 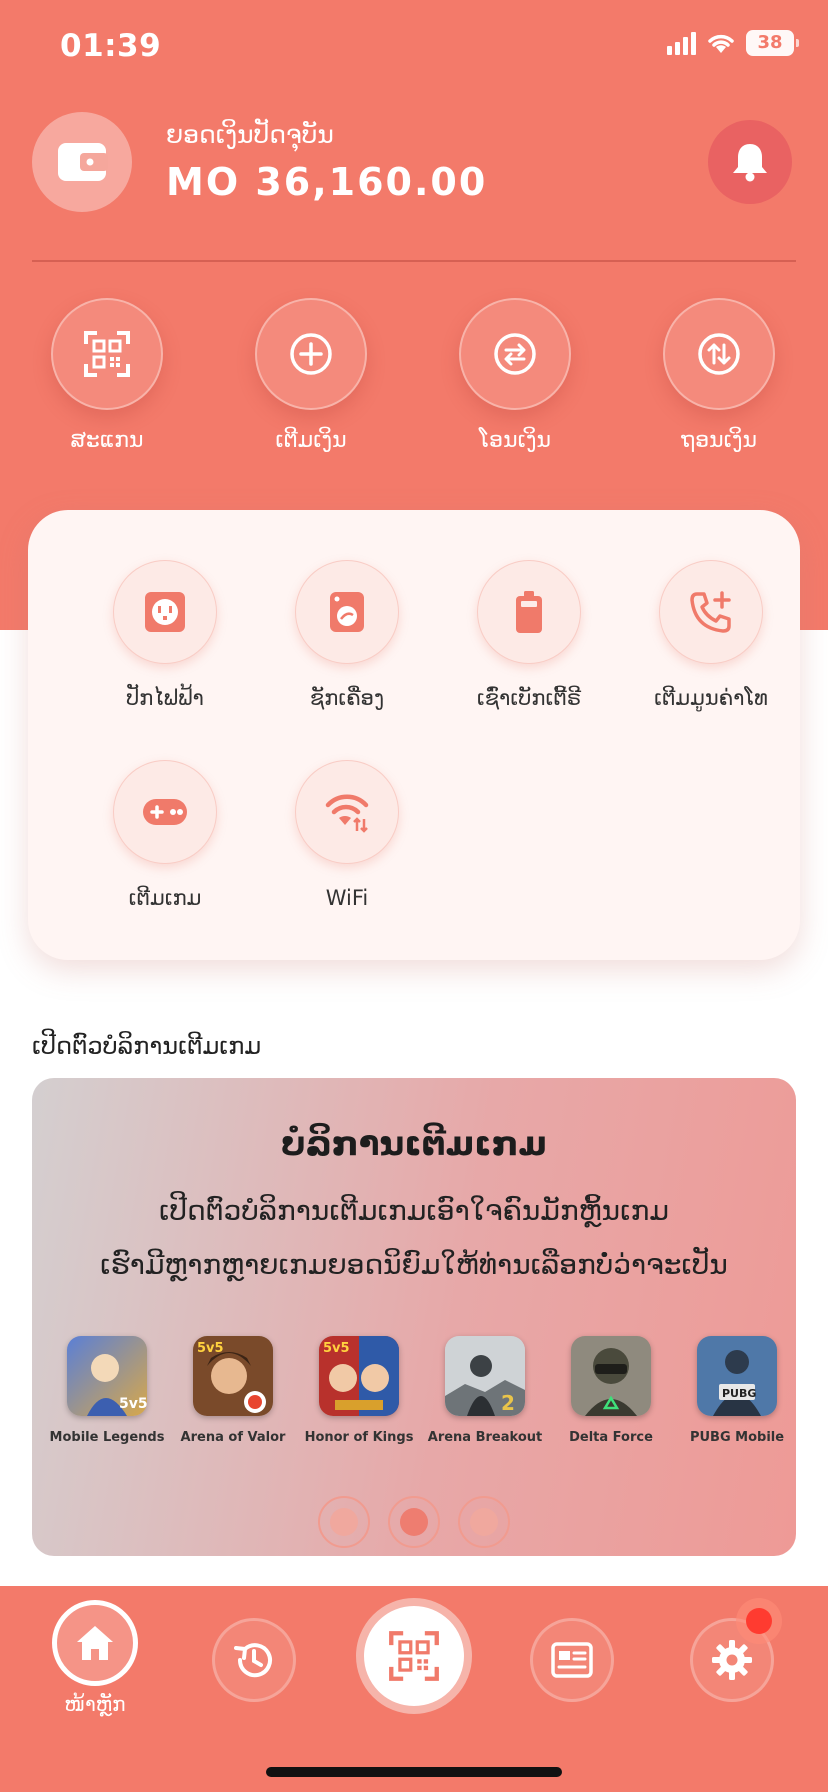 What do you see at coordinates (772, 43) in the screenshot?
I see `battery-icon: 38` at bounding box center [772, 43].